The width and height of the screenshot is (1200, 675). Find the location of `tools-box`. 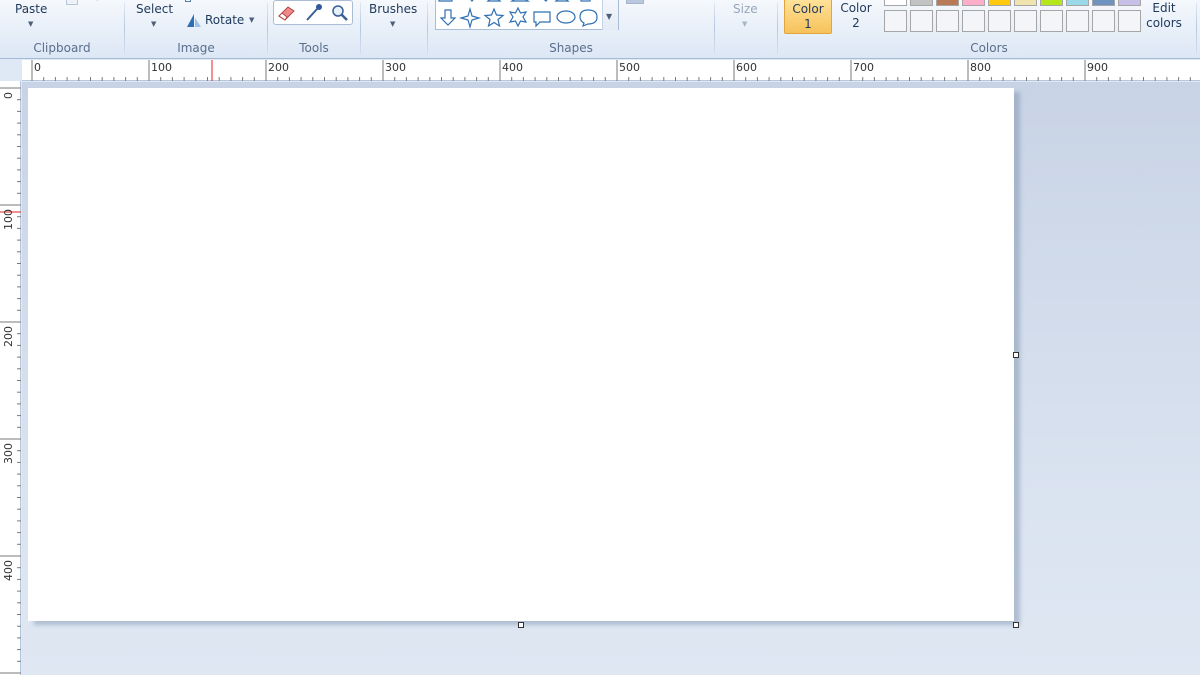

tools-box is located at coordinates (313, 12).